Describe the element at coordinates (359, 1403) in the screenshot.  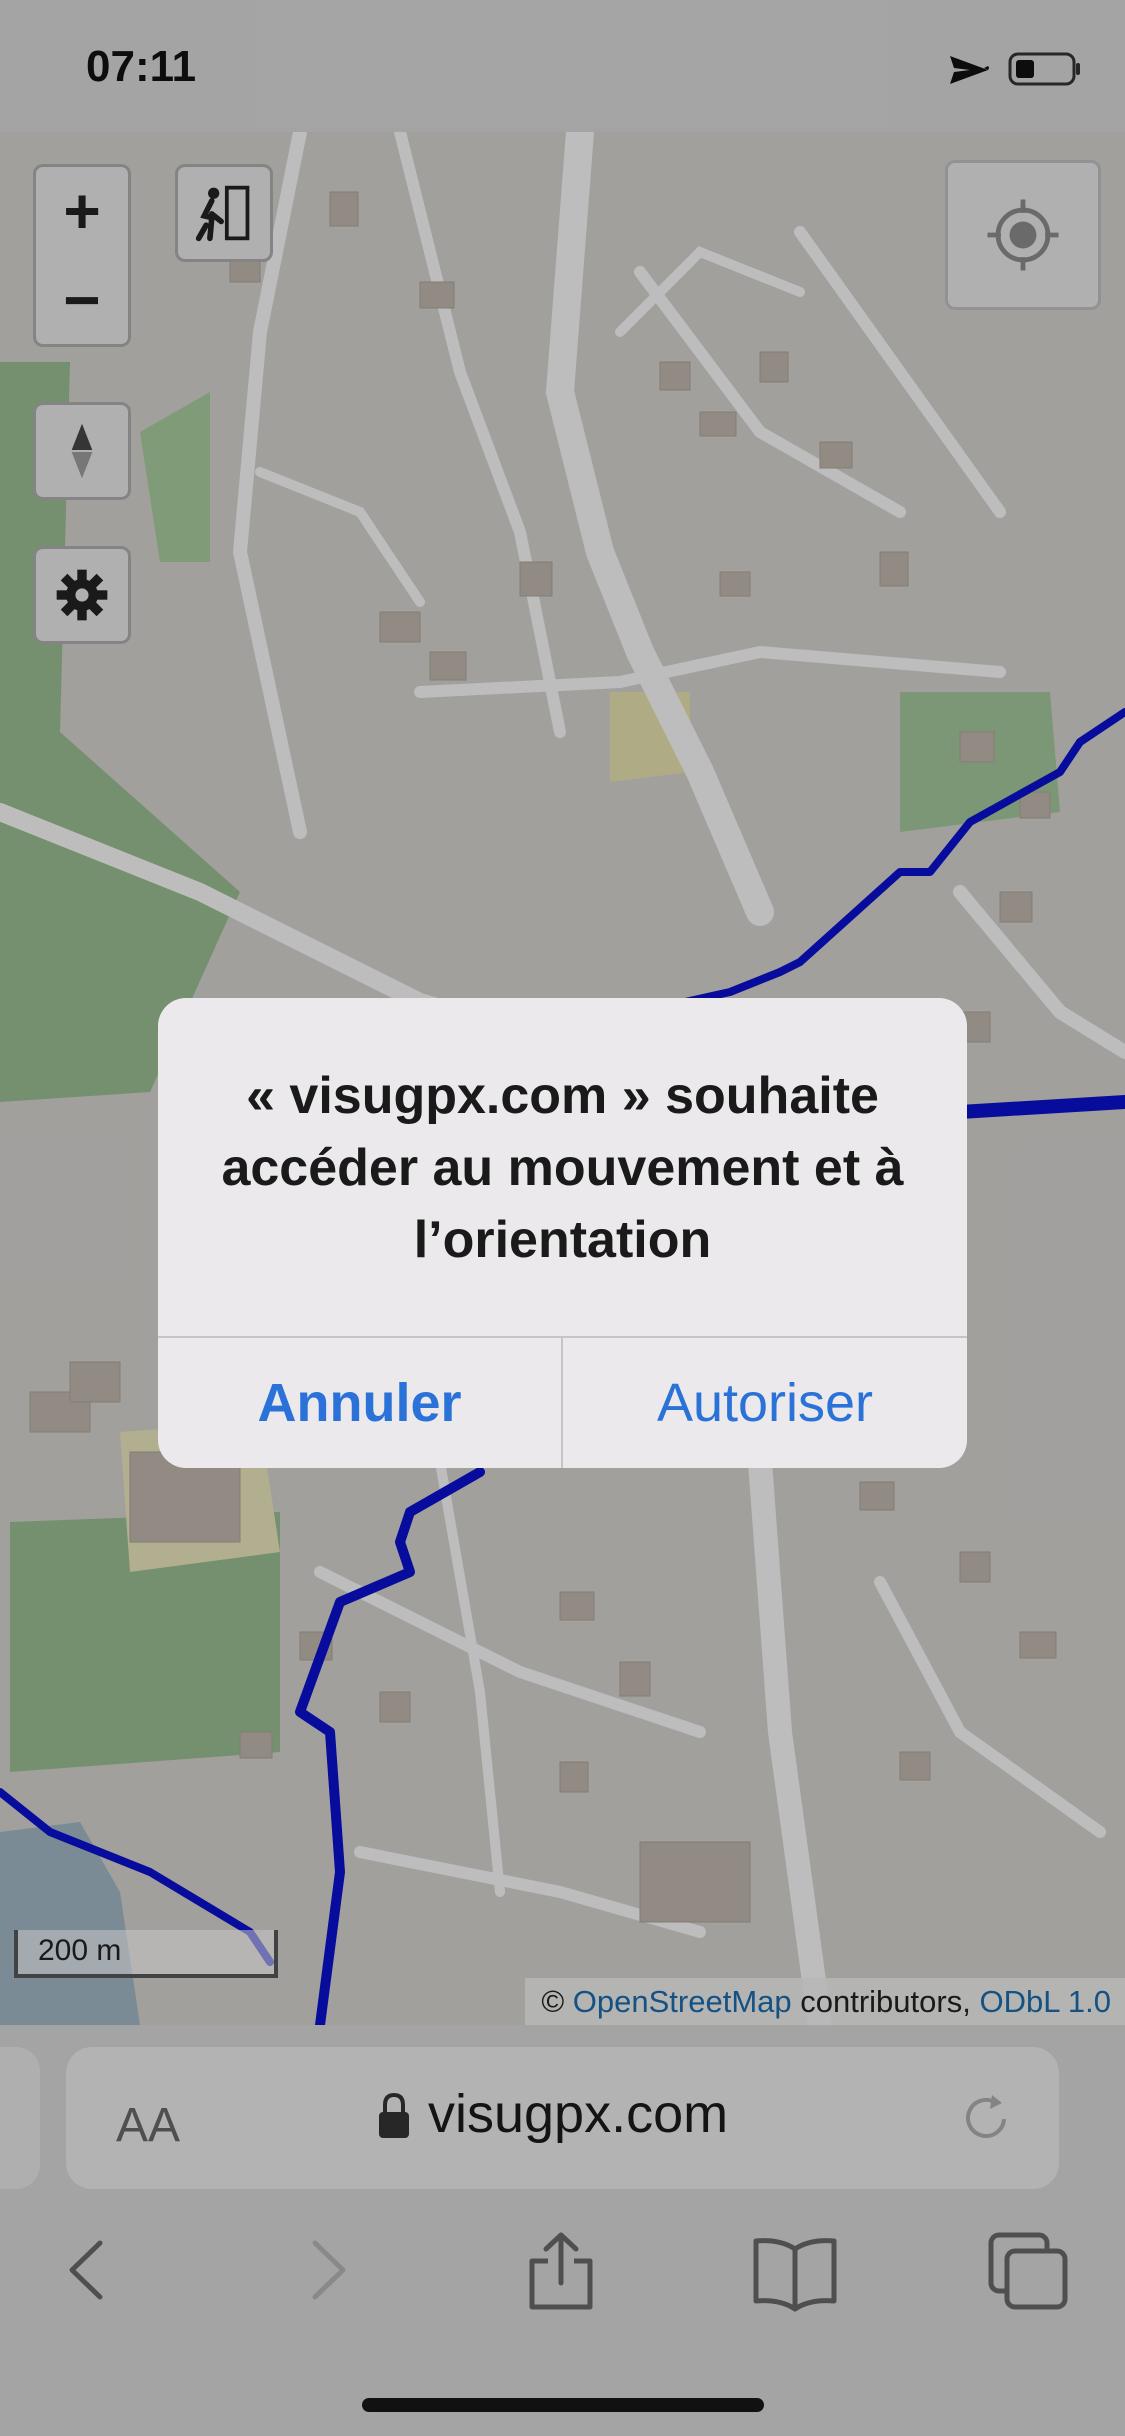
I see `cancel-button: Annuler` at that location.